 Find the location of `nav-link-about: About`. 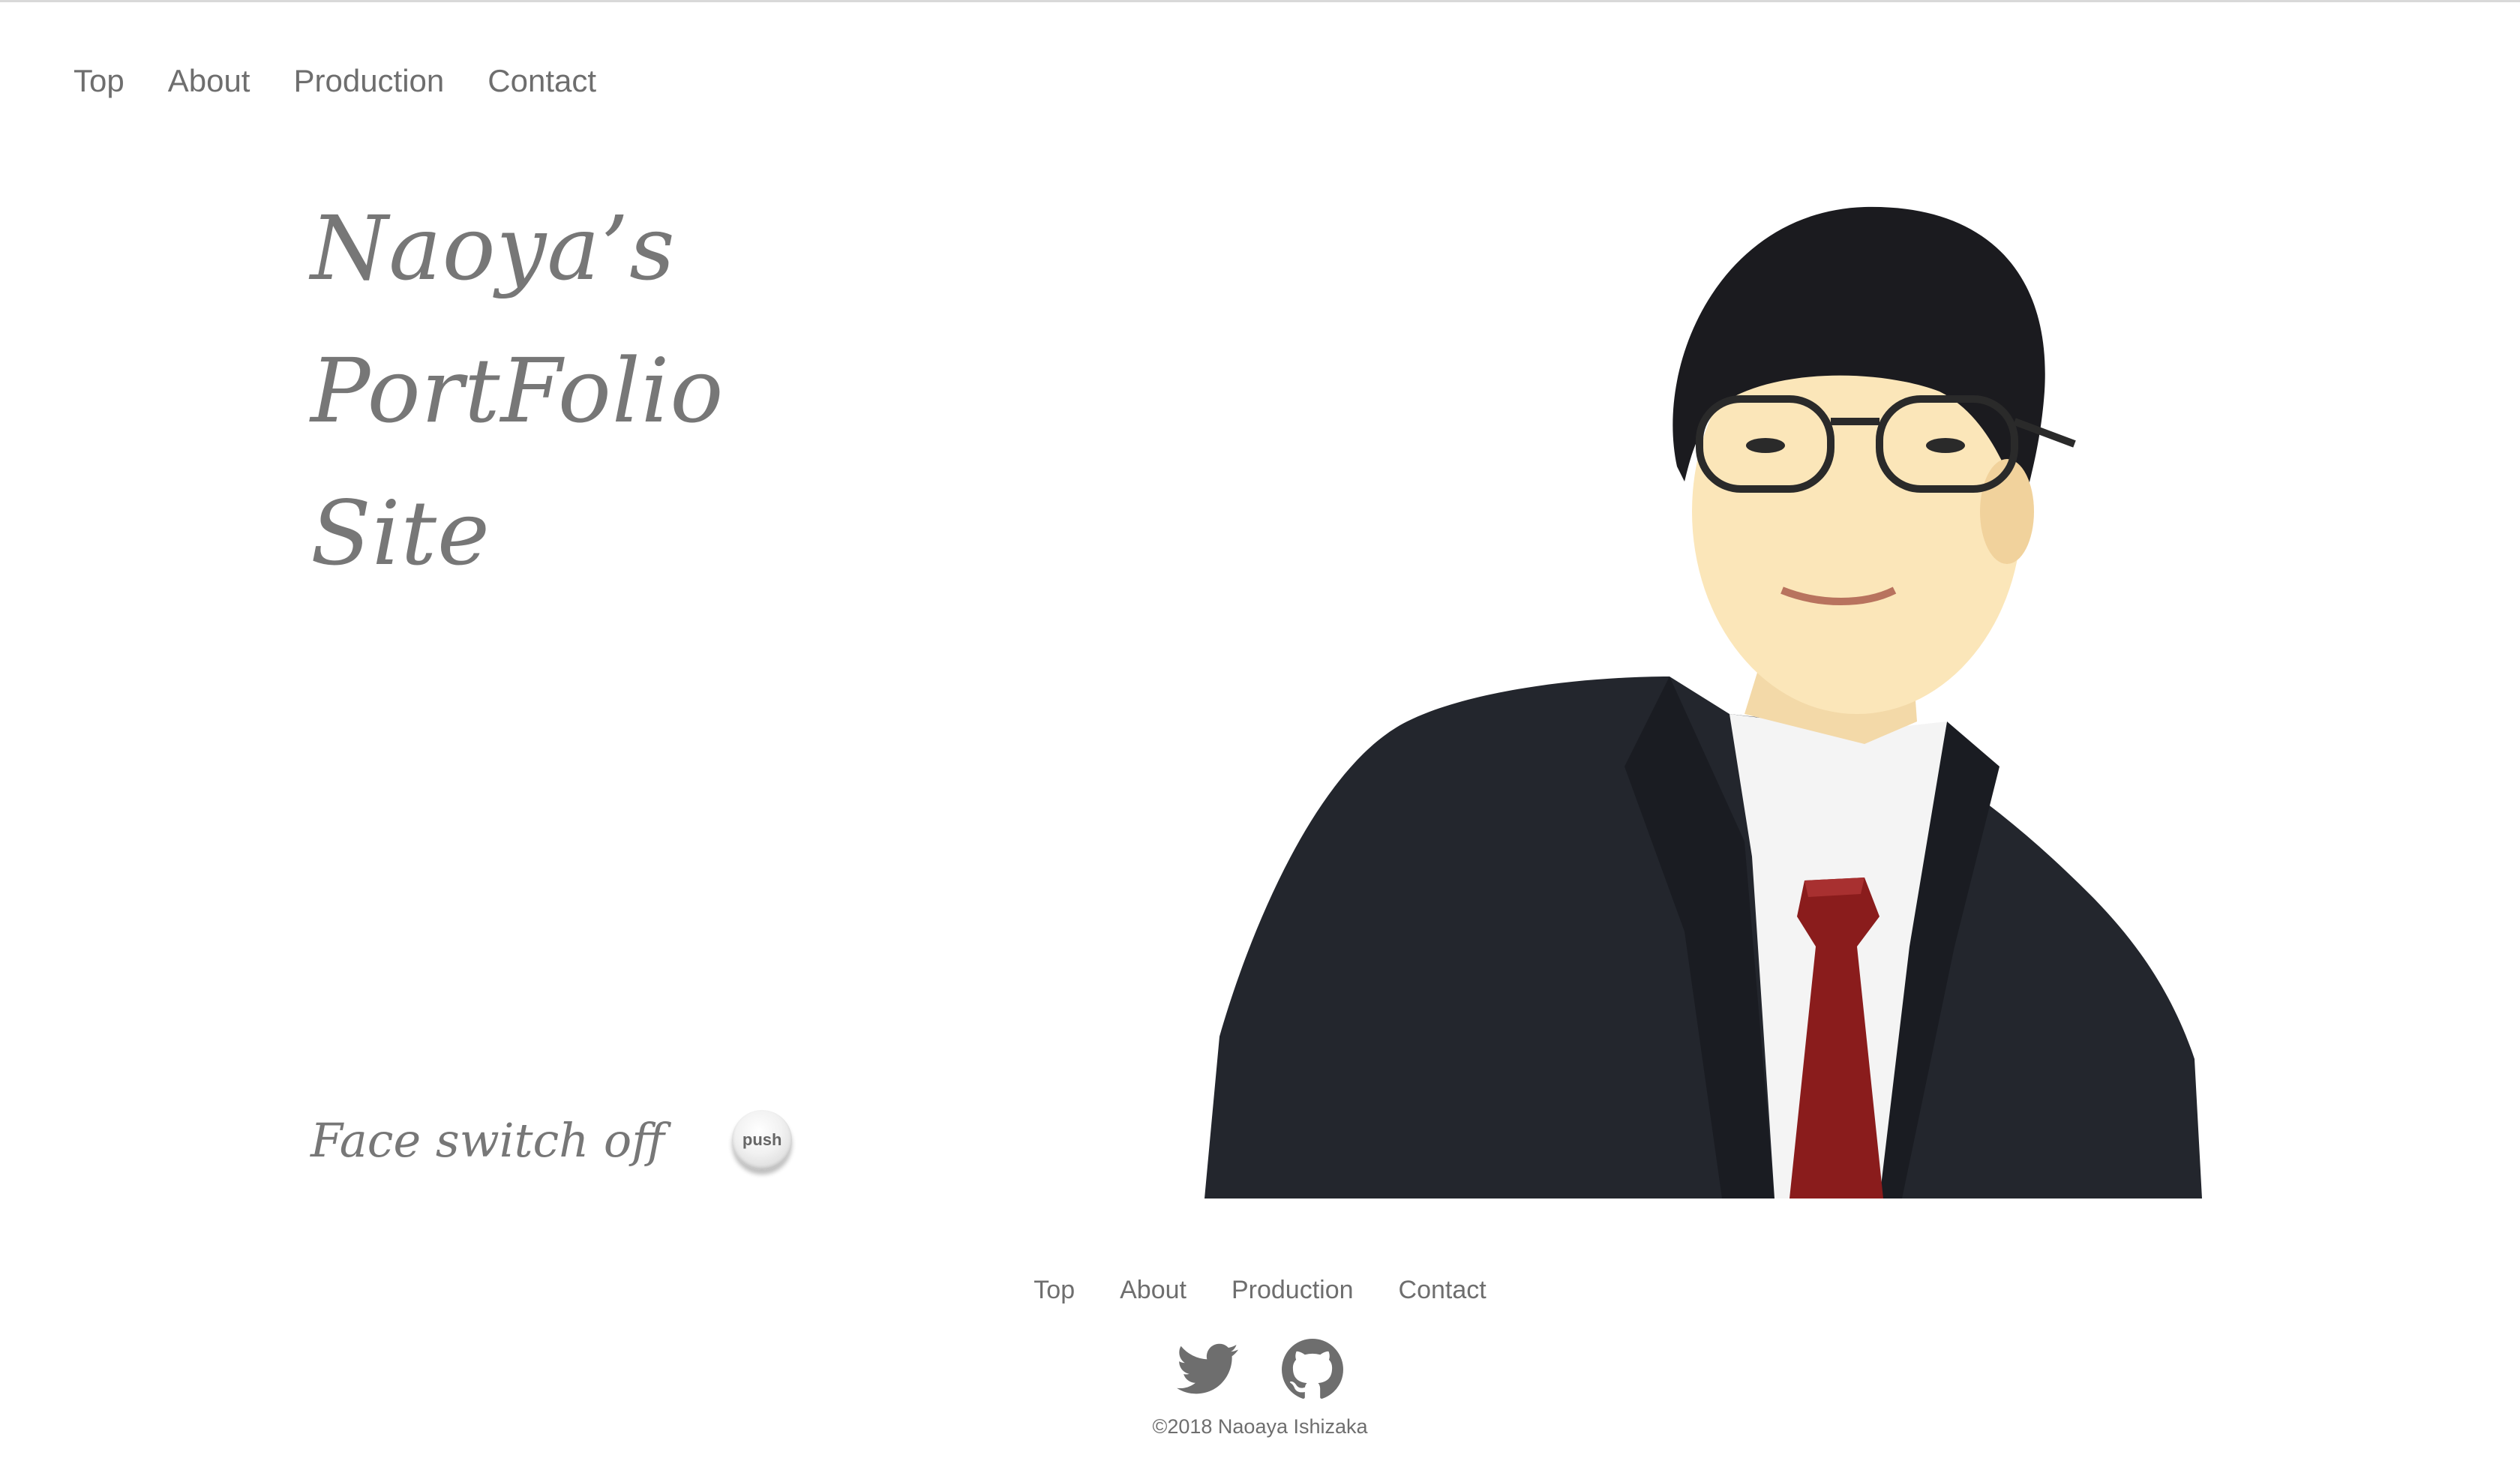

nav-link-about: About is located at coordinates (209, 81).